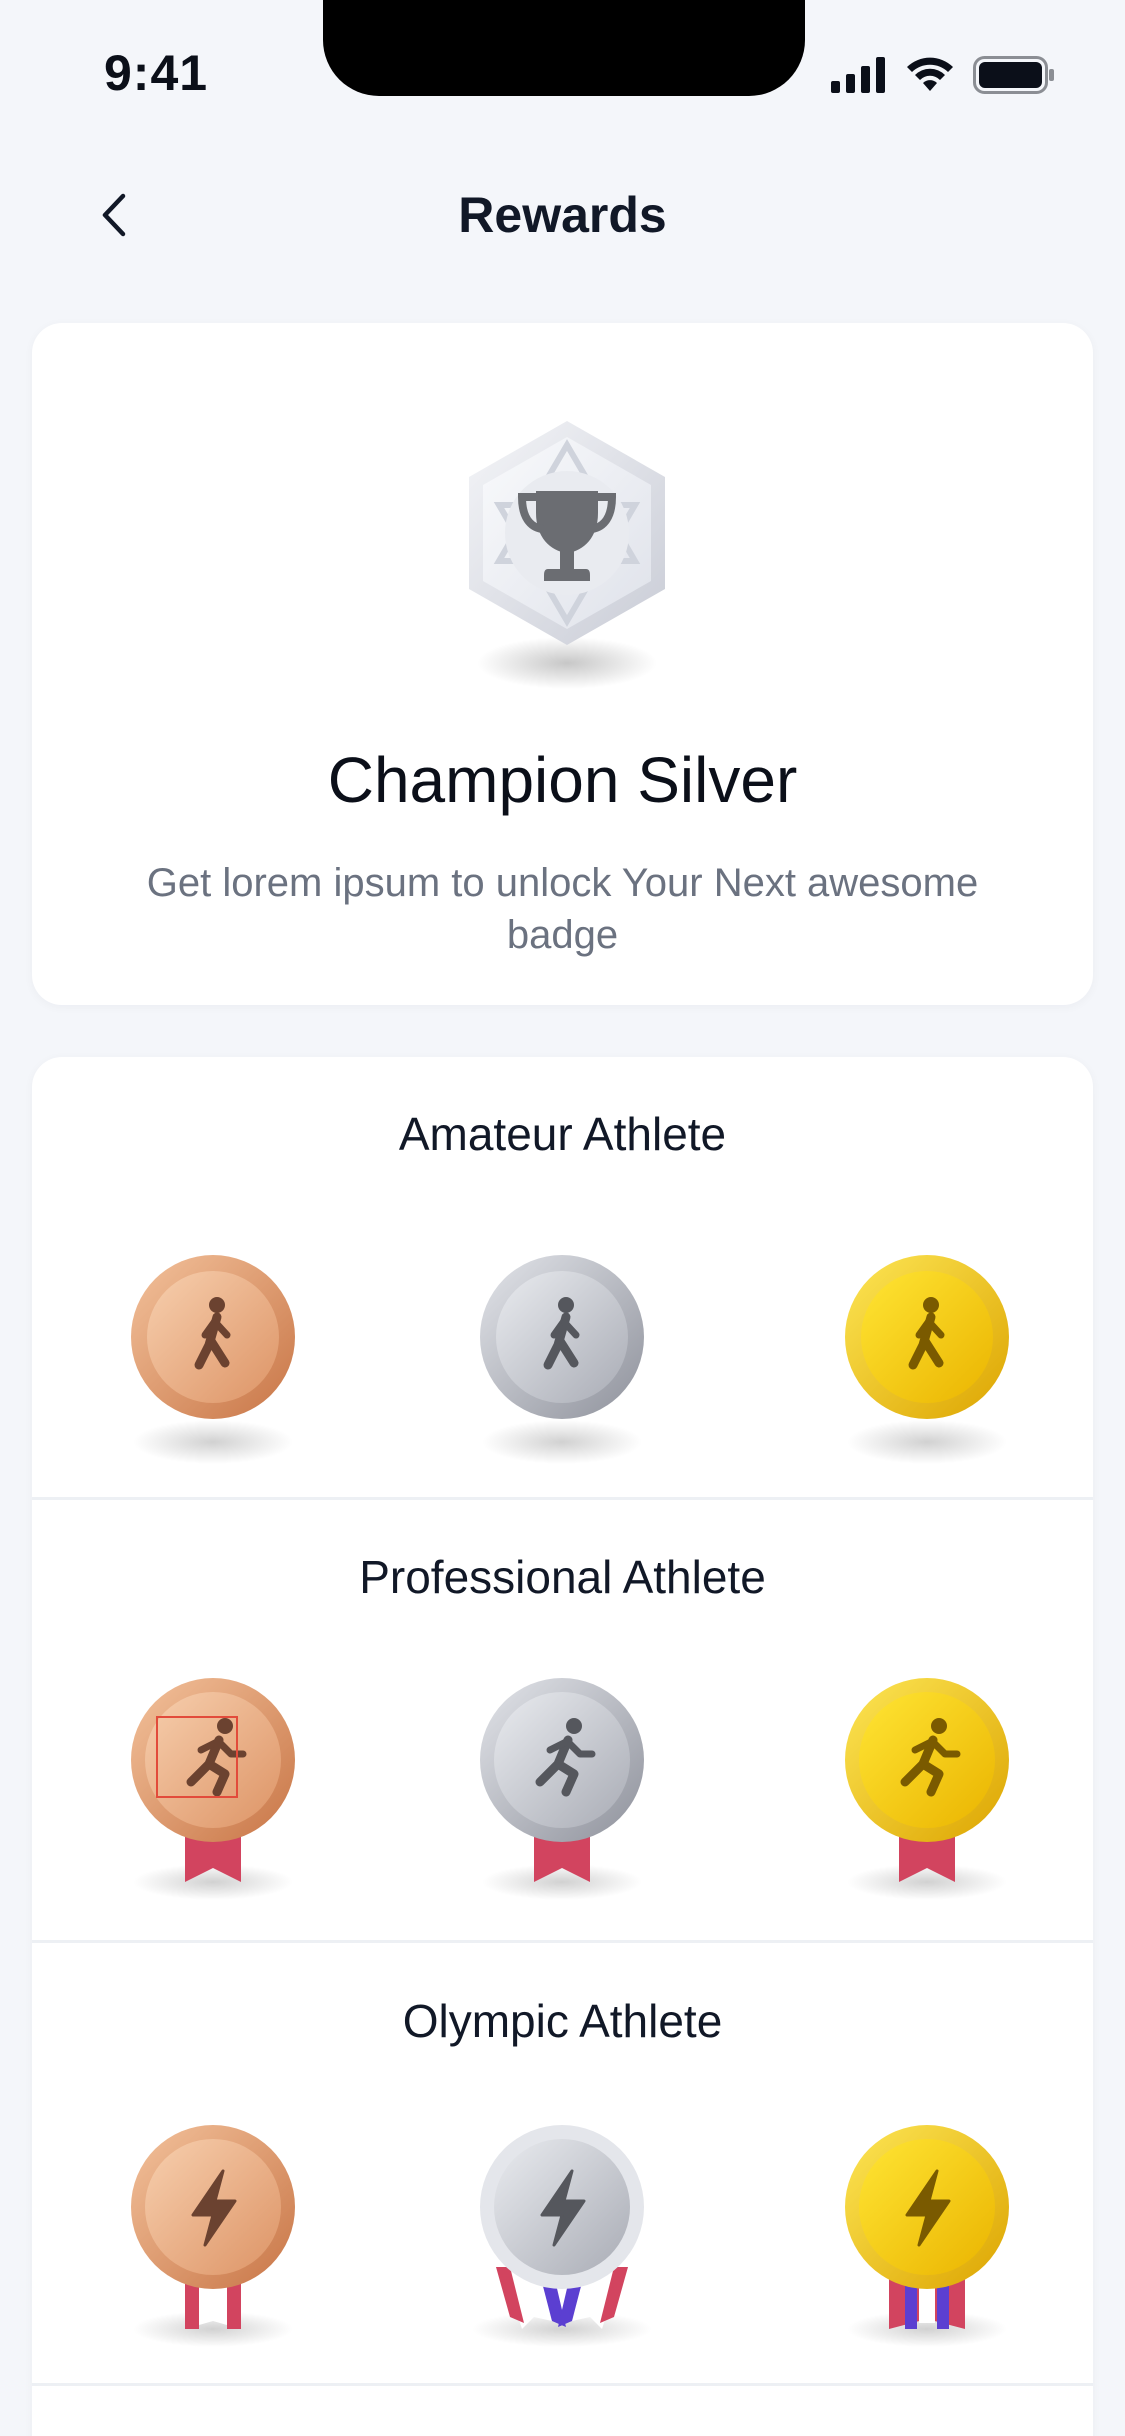  I want to click on badge-title: Champion Silver, so click(562, 780).